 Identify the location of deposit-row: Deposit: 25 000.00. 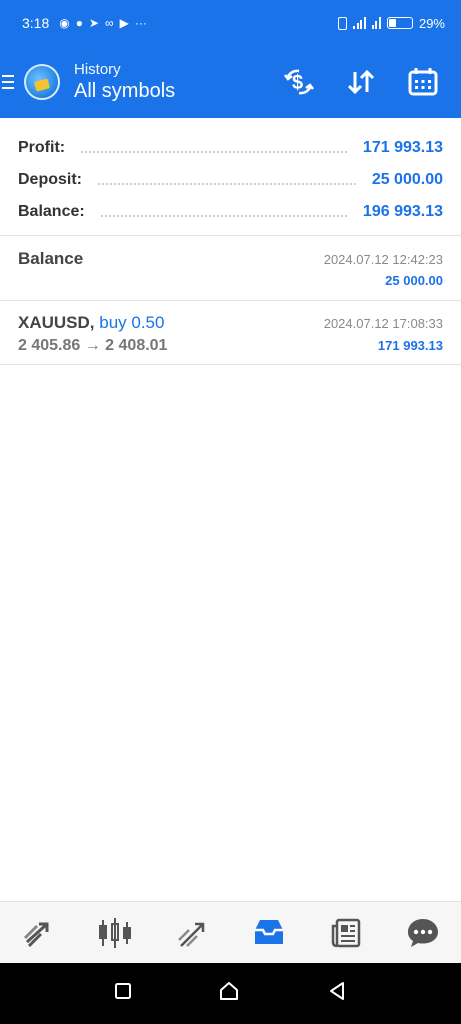
(230, 180).